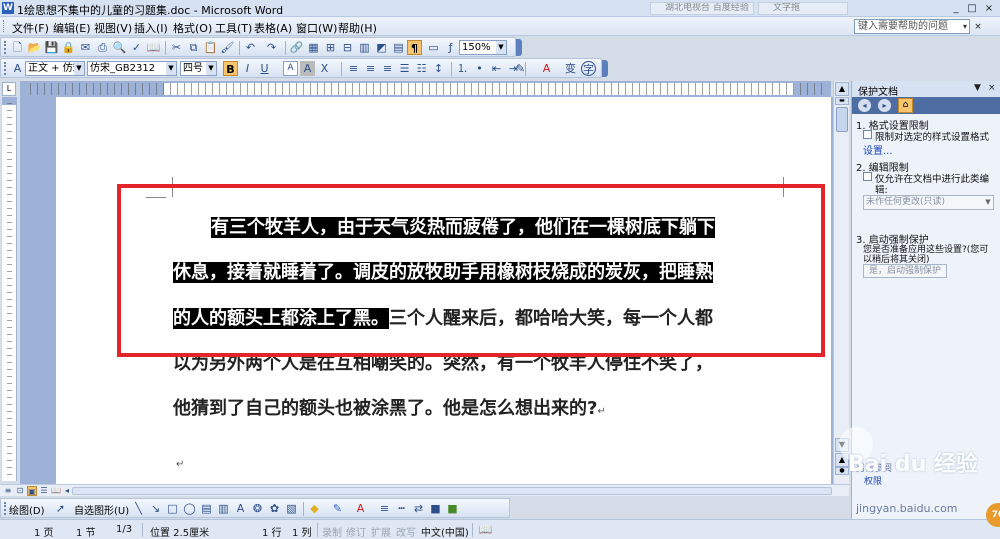  What do you see at coordinates (257, 508) in the screenshot?
I see `diagram-icon: ❂` at bounding box center [257, 508].